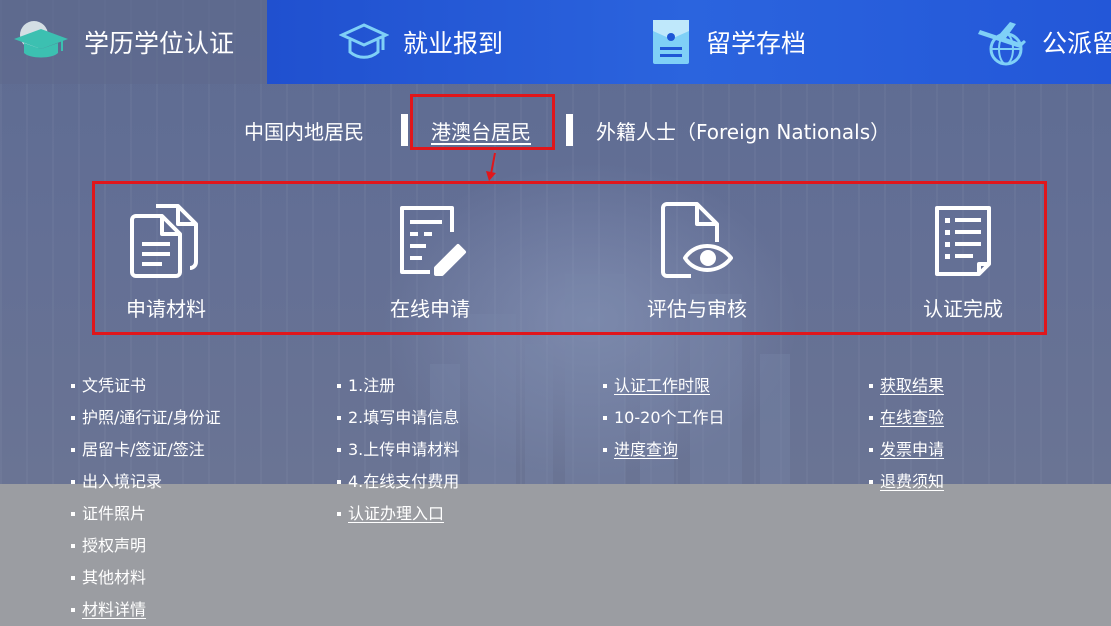 This screenshot has height=626, width=1111. I want to click on list-item: 发票申请, so click(906, 450).